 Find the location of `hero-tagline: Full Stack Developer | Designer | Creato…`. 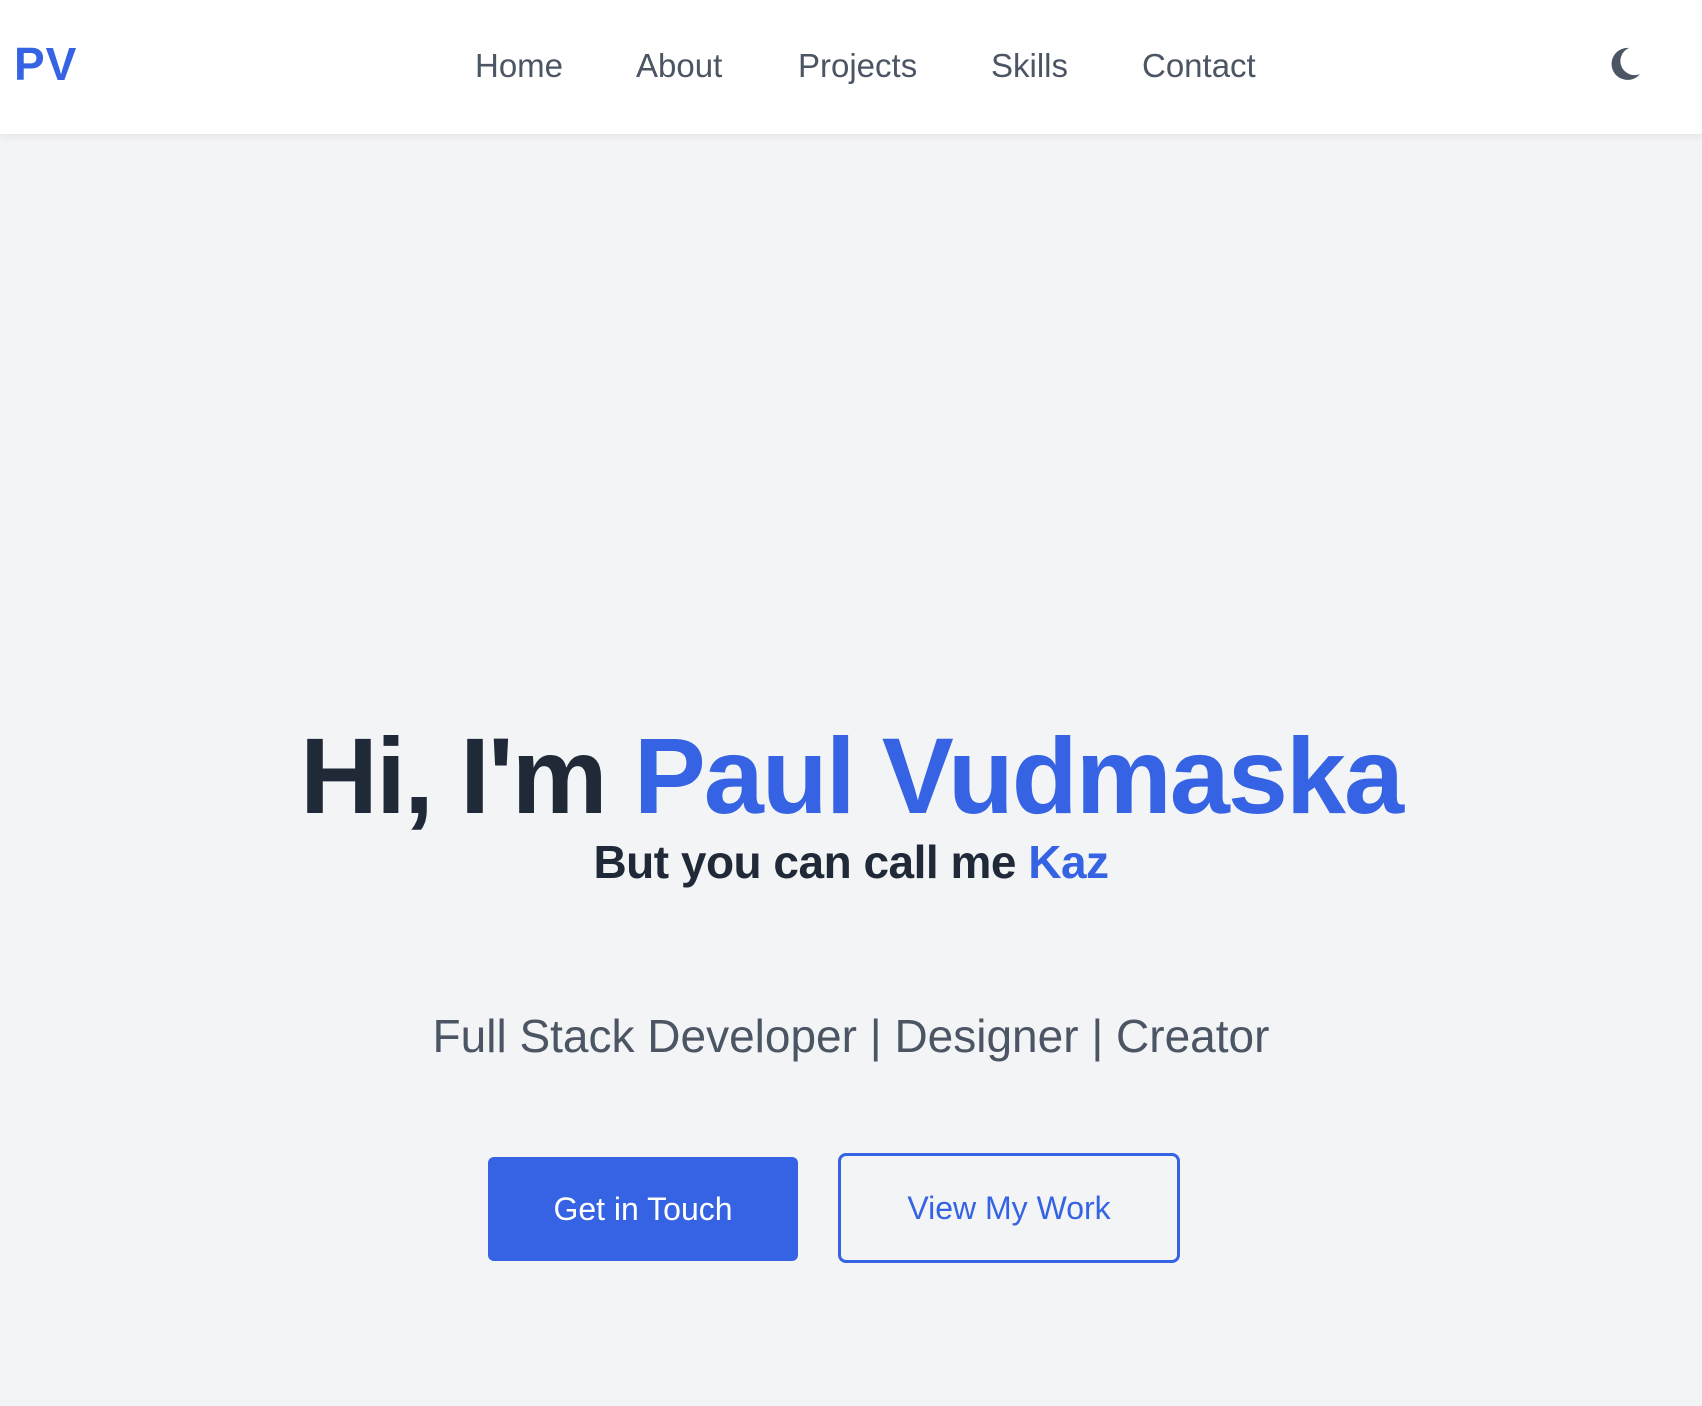

hero-tagline: Full Stack Developer | Designer | Creato… is located at coordinates (851, 1036).